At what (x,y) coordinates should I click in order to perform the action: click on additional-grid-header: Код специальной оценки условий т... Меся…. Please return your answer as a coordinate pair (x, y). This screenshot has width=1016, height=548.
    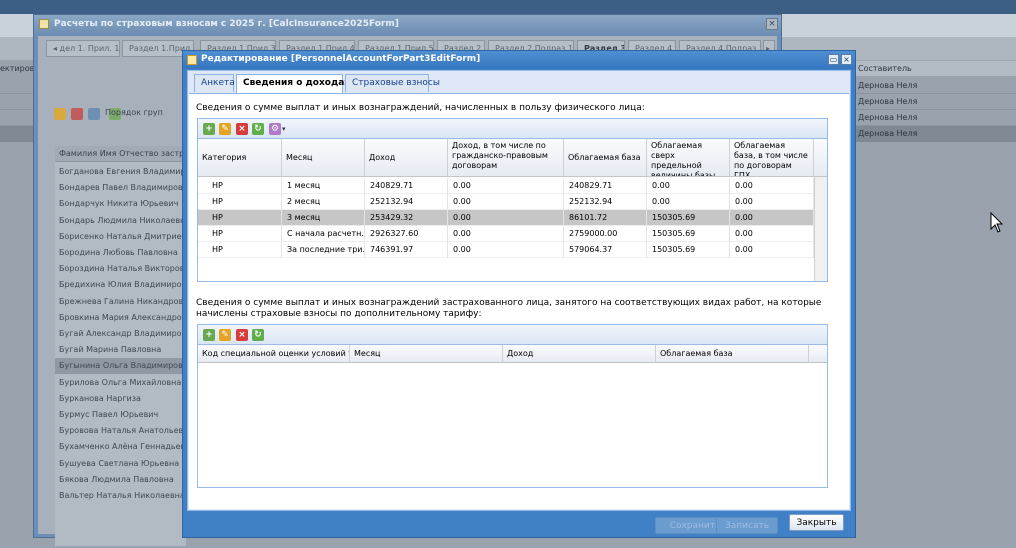
    Looking at the image, I should click on (512, 354).